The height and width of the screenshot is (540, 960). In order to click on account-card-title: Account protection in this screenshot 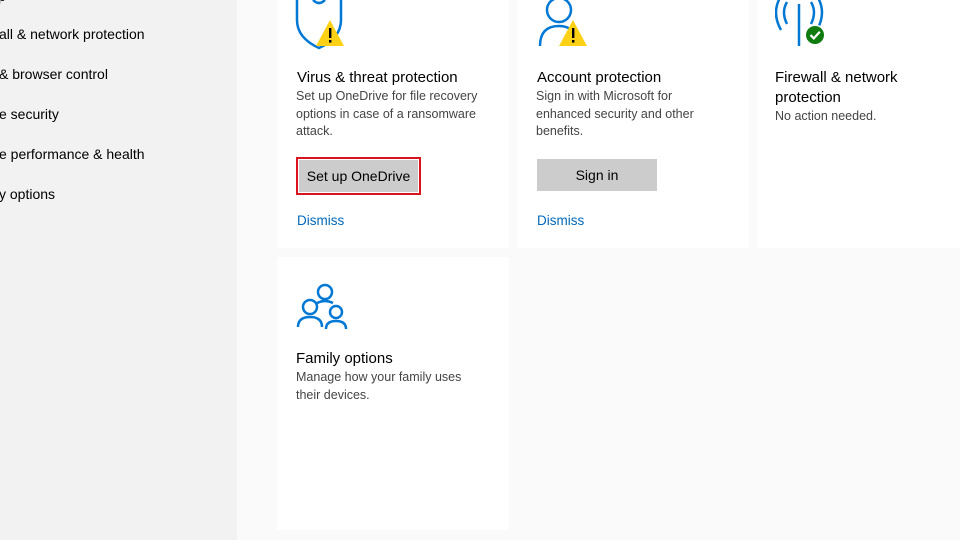, I will do `click(599, 77)`.